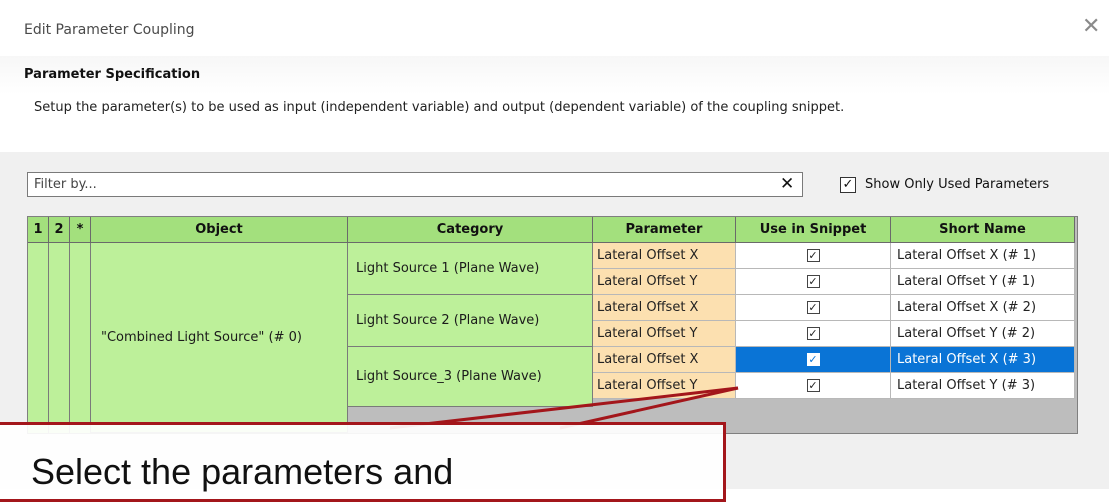 The height and width of the screenshot is (502, 1109). What do you see at coordinates (813, 230) in the screenshot?
I see `column-header-use-in-snippet: Use in Snippet` at bounding box center [813, 230].